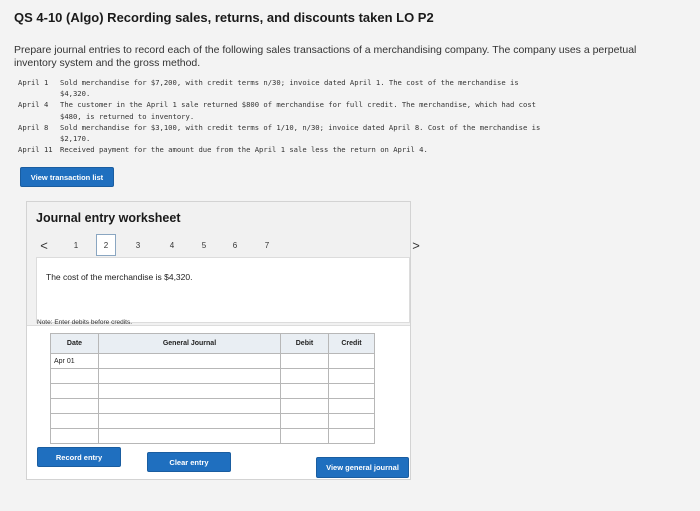 Image resolution: width=700 pixels, height=511 pixels. What do you see at coordinates (189, 343) in the screenshot?
I see `general-journal-header: General Journal` at bounding box center [189, 343].